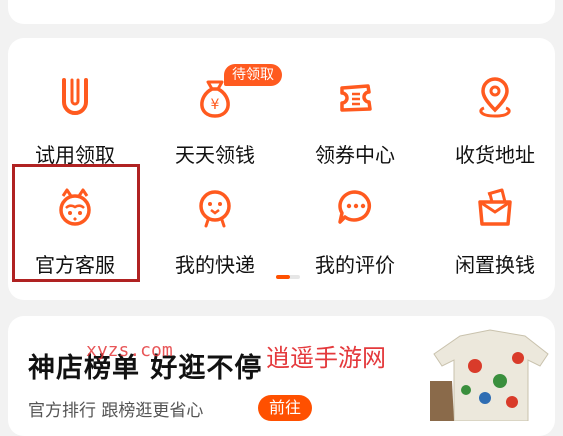  Describe the element at coordinates (215, 207) in the screenshot. I see `express-bird-icon` at that location.